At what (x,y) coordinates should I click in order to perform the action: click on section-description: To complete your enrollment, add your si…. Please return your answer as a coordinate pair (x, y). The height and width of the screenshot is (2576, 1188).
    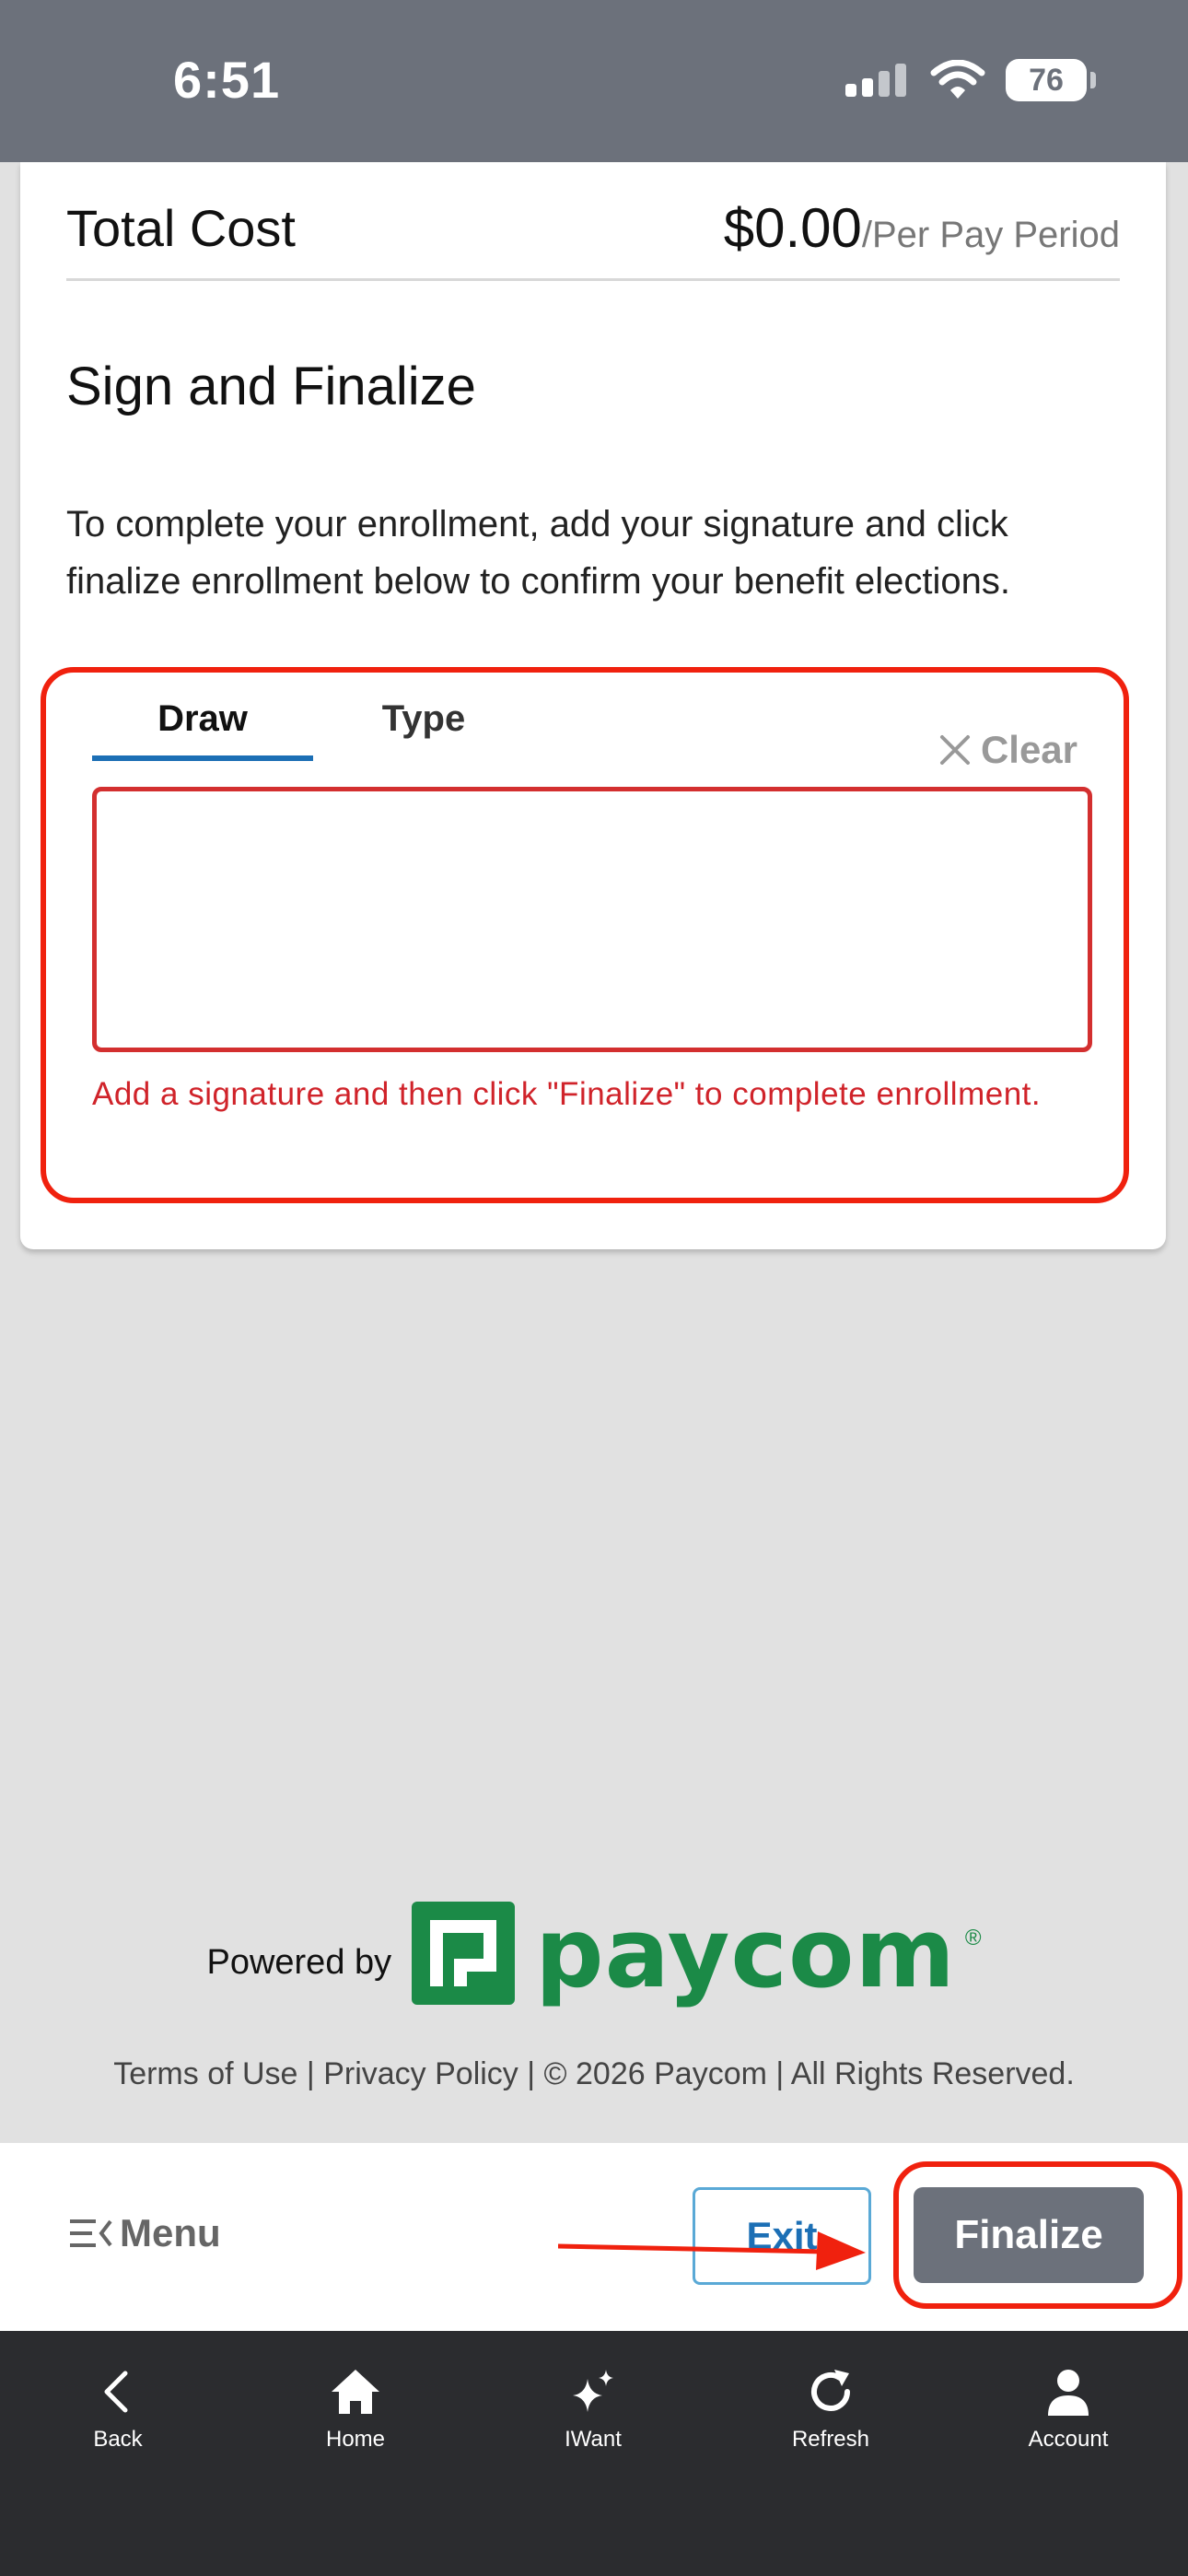
    Looking at the image, I should click on (538, 553).